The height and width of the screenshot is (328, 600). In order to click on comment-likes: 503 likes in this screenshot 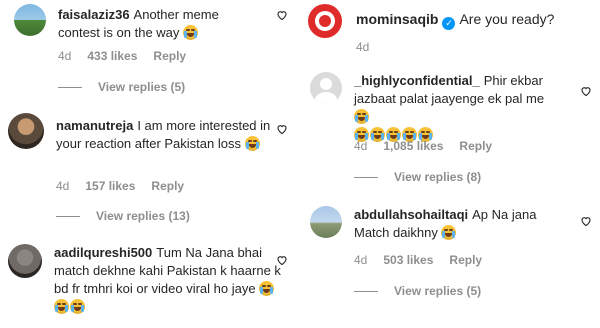, I will do `click(408, 260)`.